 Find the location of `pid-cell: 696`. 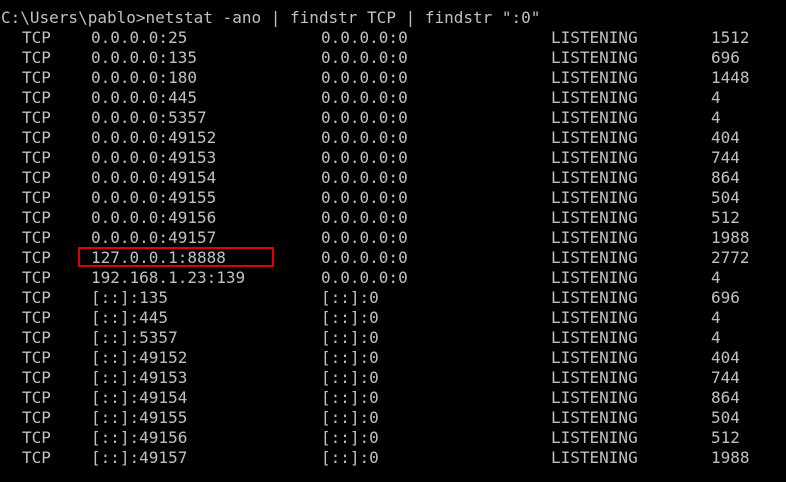

pid-cell: 696 is located at coordinates (725, 57).